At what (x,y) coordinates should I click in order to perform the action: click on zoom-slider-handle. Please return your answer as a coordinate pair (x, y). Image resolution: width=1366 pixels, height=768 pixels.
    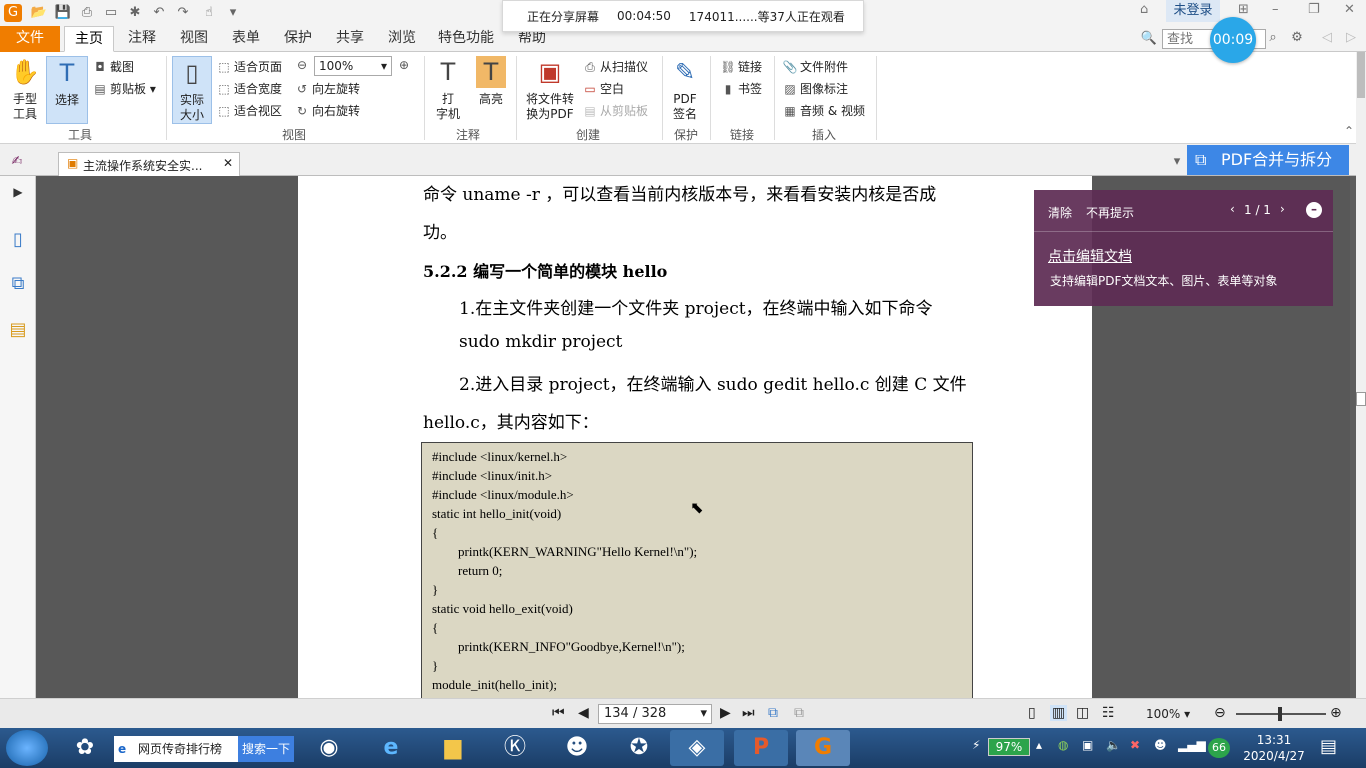
    Looking at the image, I should click on (1280, 714).